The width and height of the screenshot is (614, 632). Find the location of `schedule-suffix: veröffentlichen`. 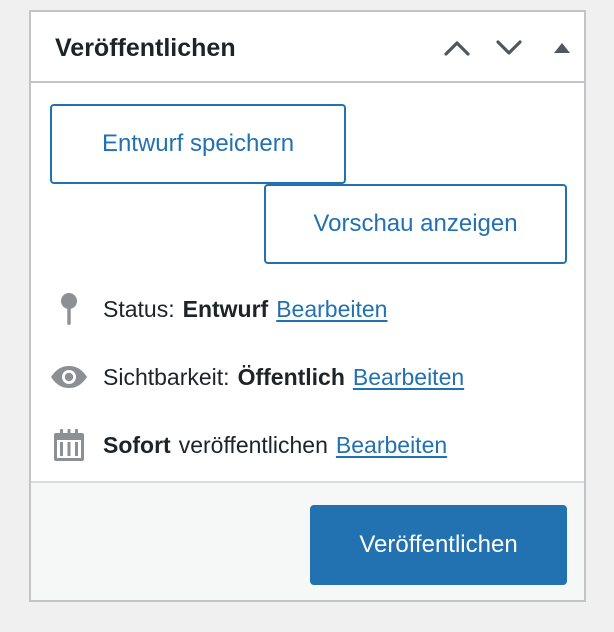

schedule-suffix: veröffentlichen is located at coordinates (253, 444).